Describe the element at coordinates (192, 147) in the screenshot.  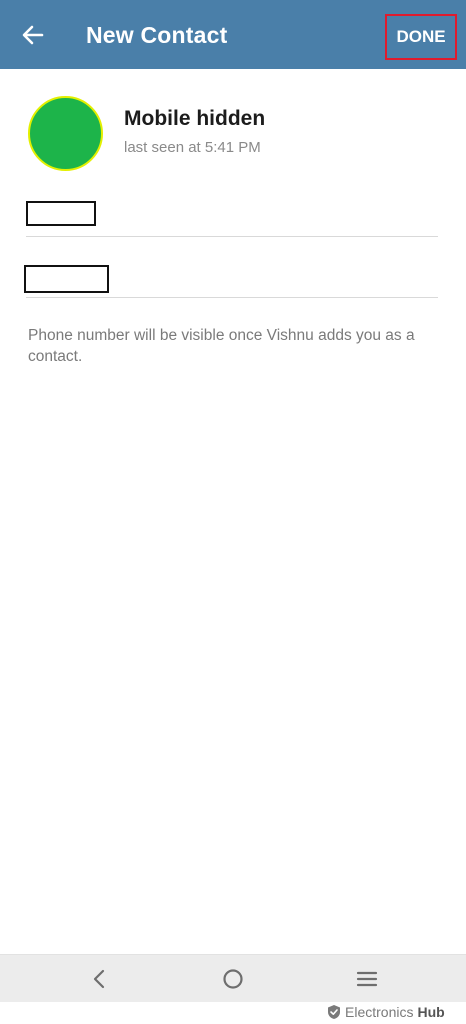
I see `contact-status: last seen at 5:41 PM` at that location.